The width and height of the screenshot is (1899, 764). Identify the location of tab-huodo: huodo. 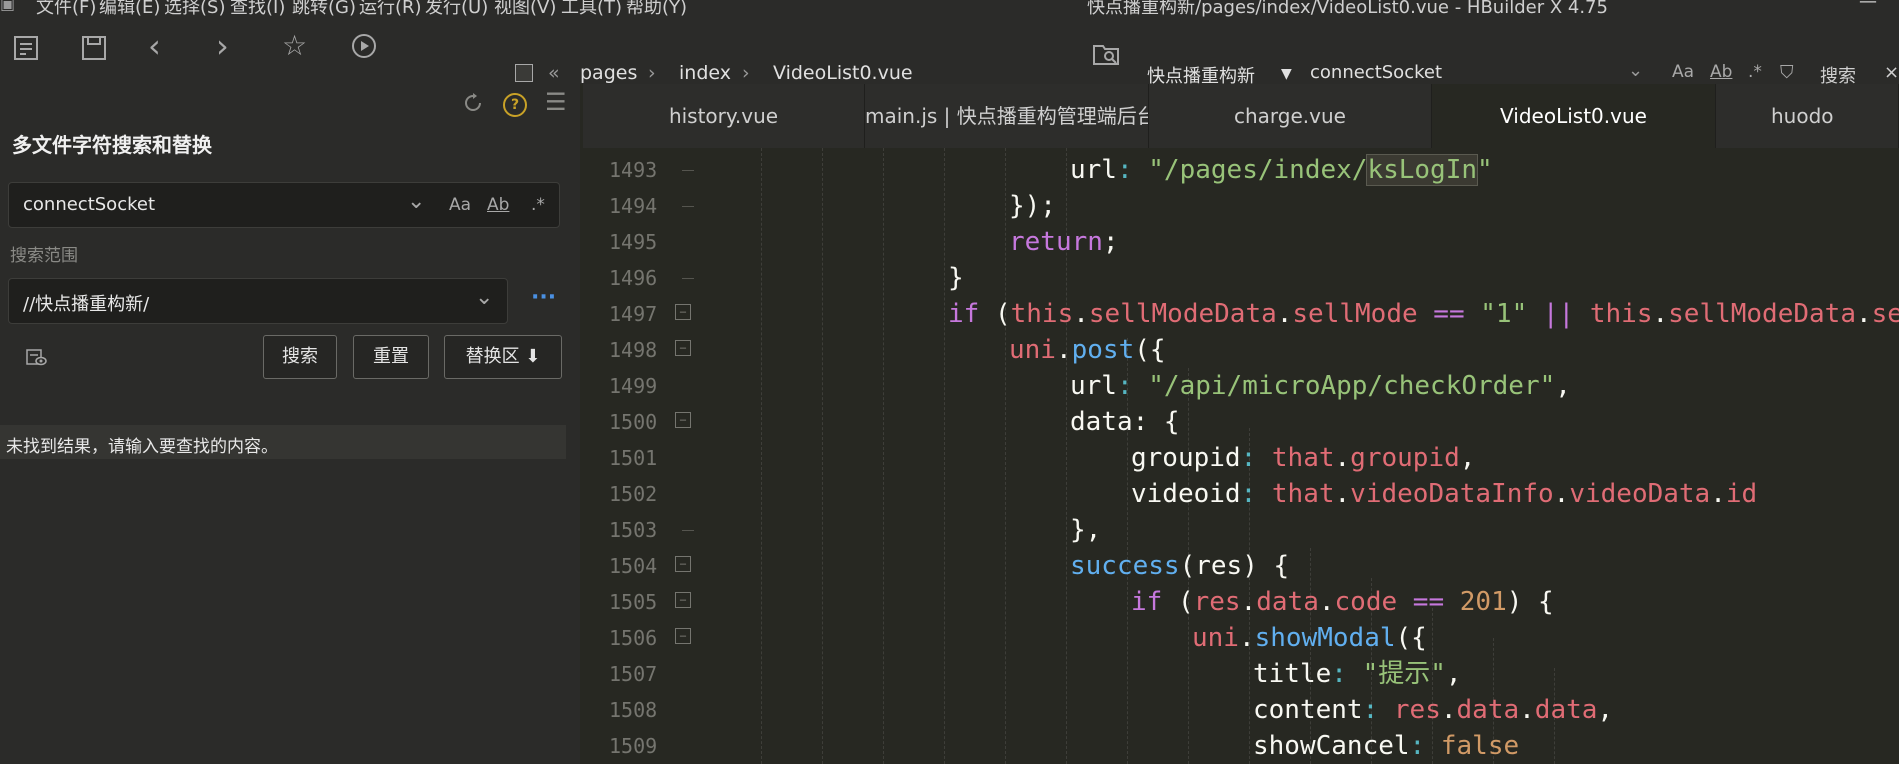
(1807, 116).